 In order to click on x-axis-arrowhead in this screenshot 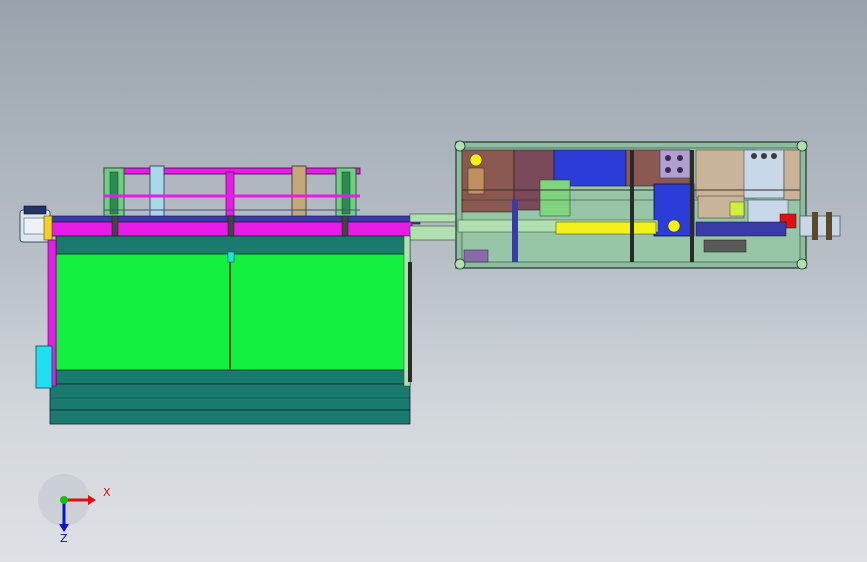, I will do `click(92, 500)`.